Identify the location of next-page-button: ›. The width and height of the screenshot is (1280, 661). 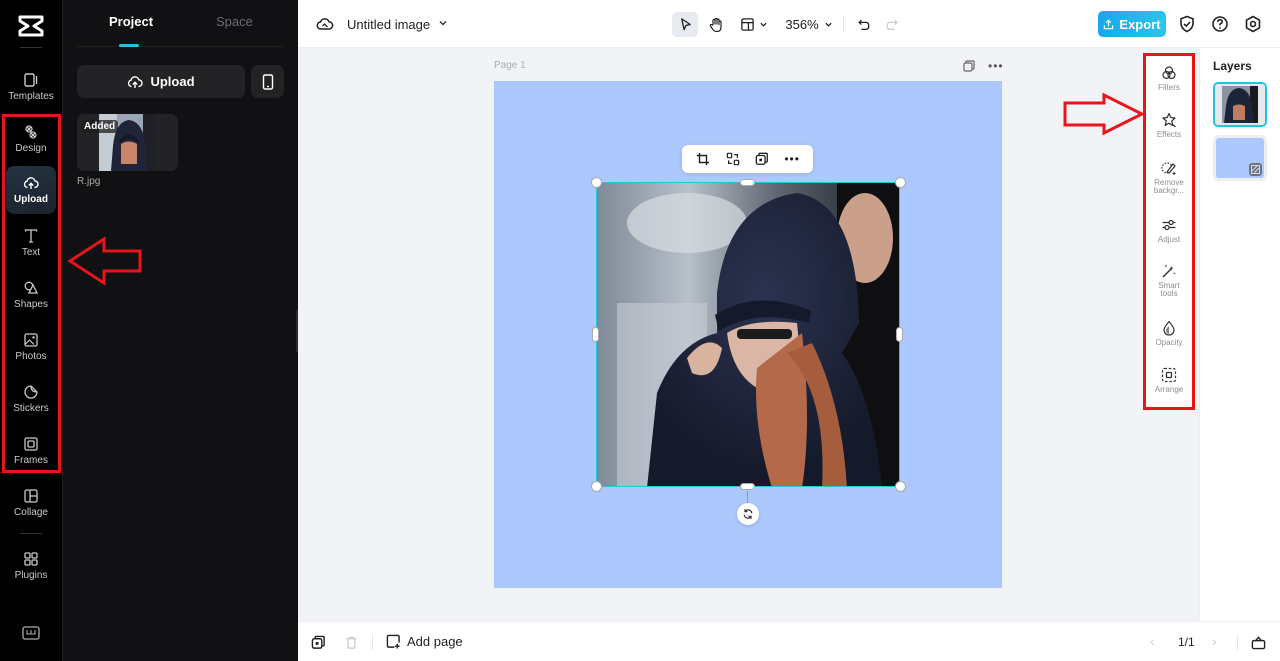
(1214, 641).